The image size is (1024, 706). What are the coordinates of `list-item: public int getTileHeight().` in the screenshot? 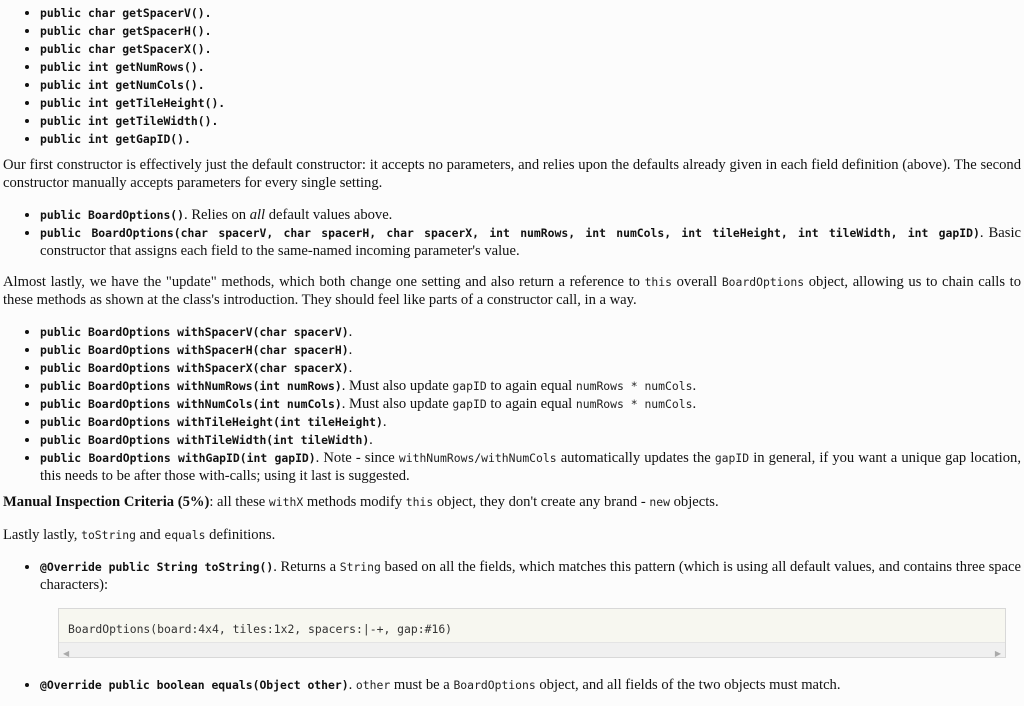 It's located at (532, 103).